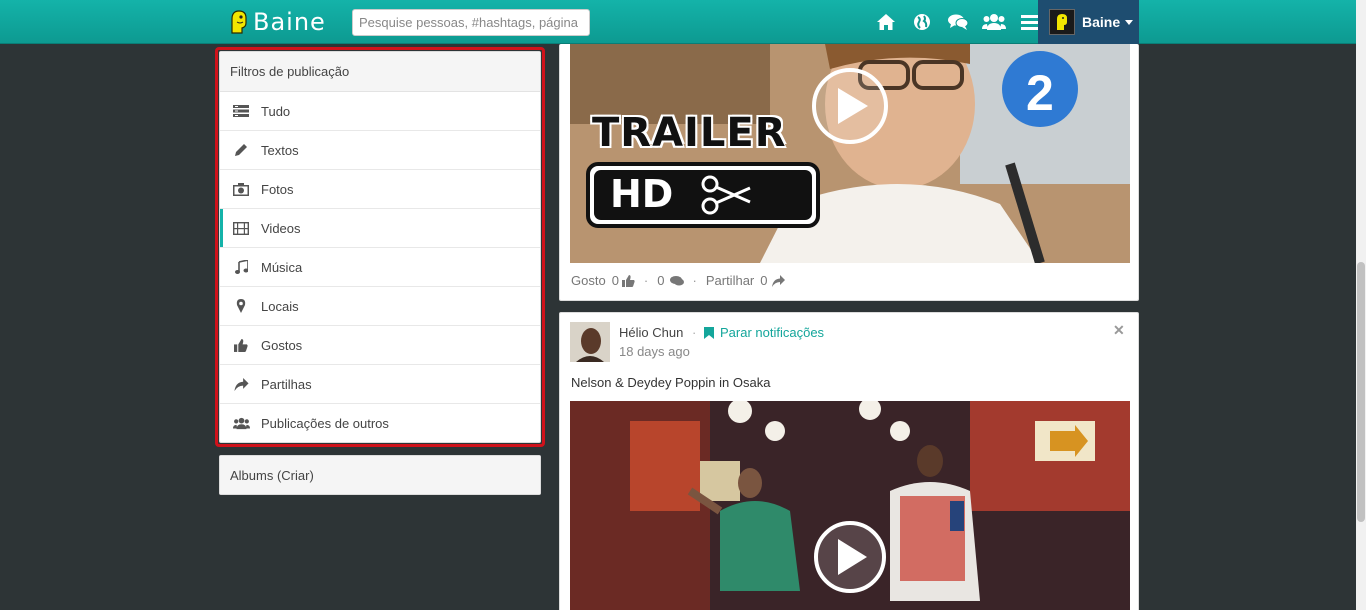 Image resolution: width=1366 pixels, height=610 pixels. I want to click on filter-label: Locais, so click(280, 306).